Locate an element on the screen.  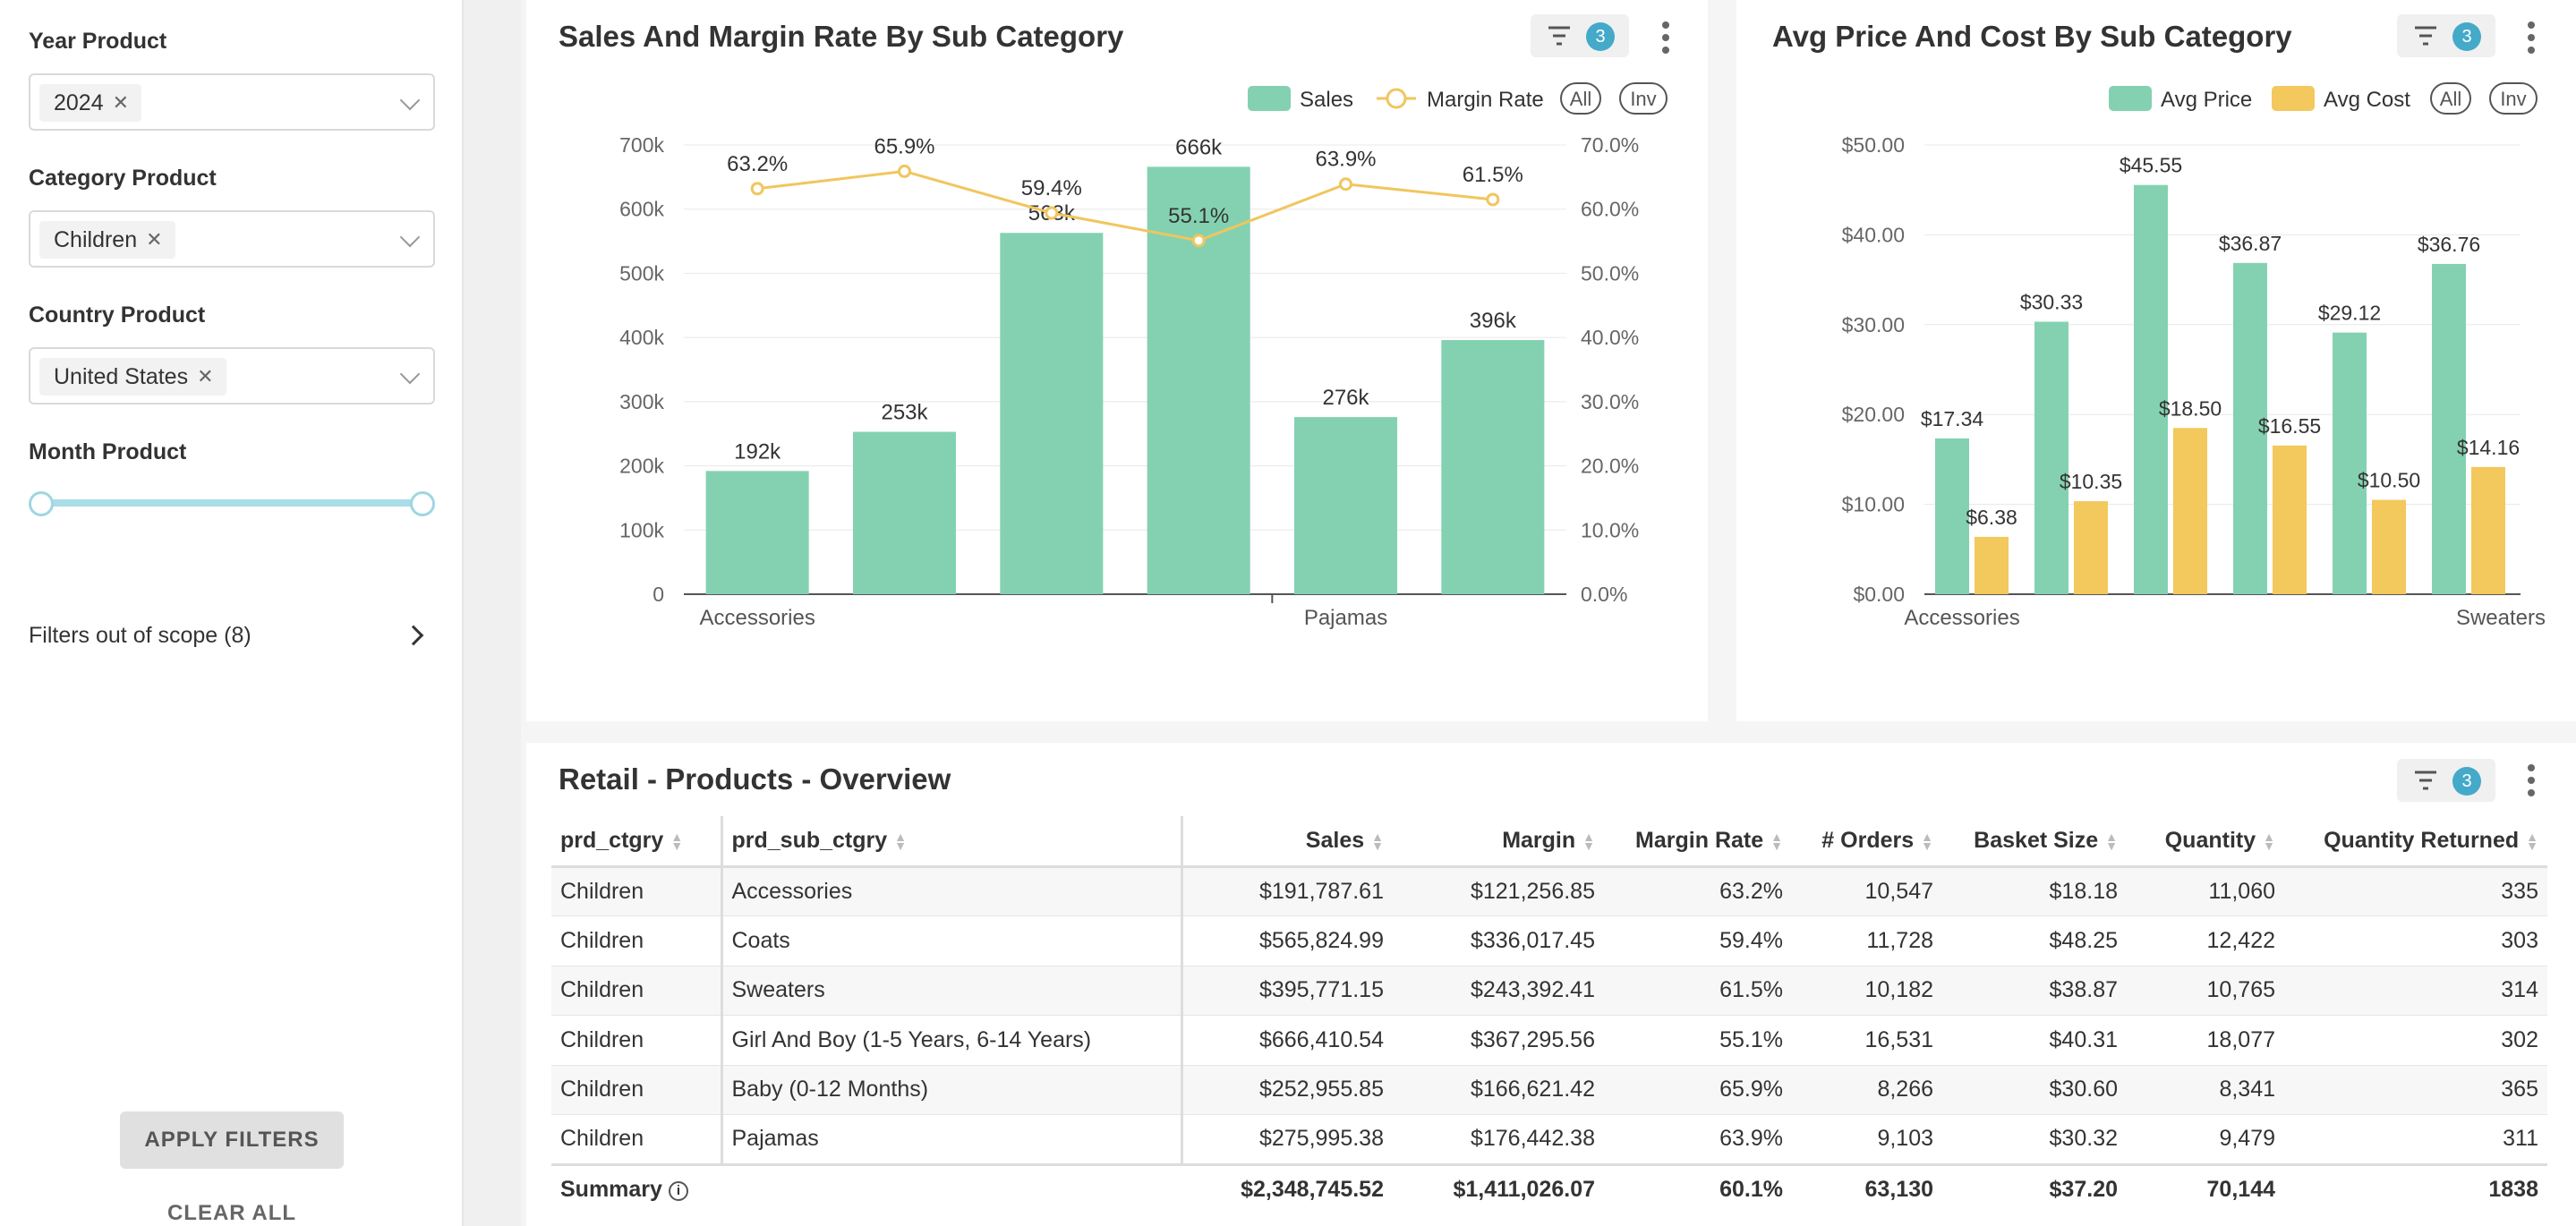
column-header-label: Quantity Returned is located at coordinates (2422, 840).